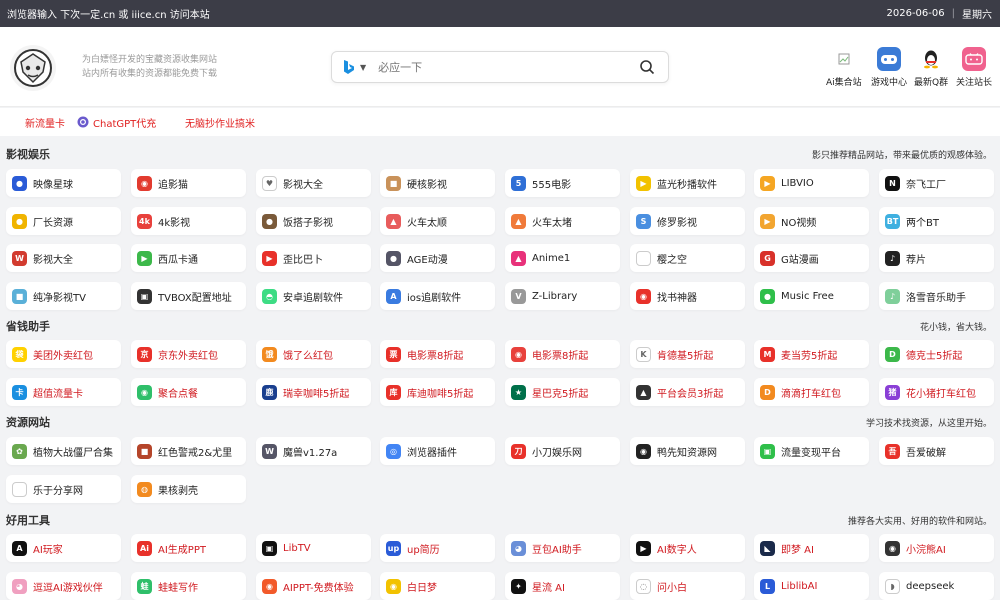  I want to click on site-card: K 肯德基5折起, so click(687, 354).